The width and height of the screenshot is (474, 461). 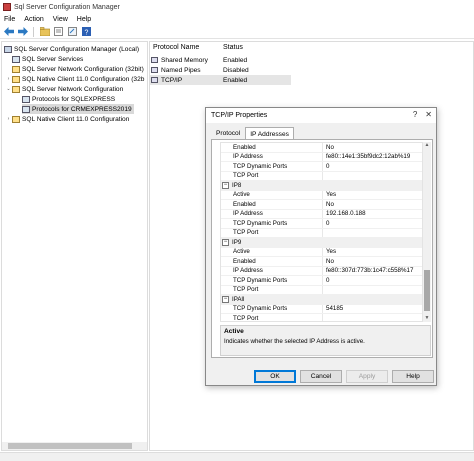 I want to click on tree-item-native-client: › SQL Native Client 11.0 Configuration, so click(x=67, y=119).